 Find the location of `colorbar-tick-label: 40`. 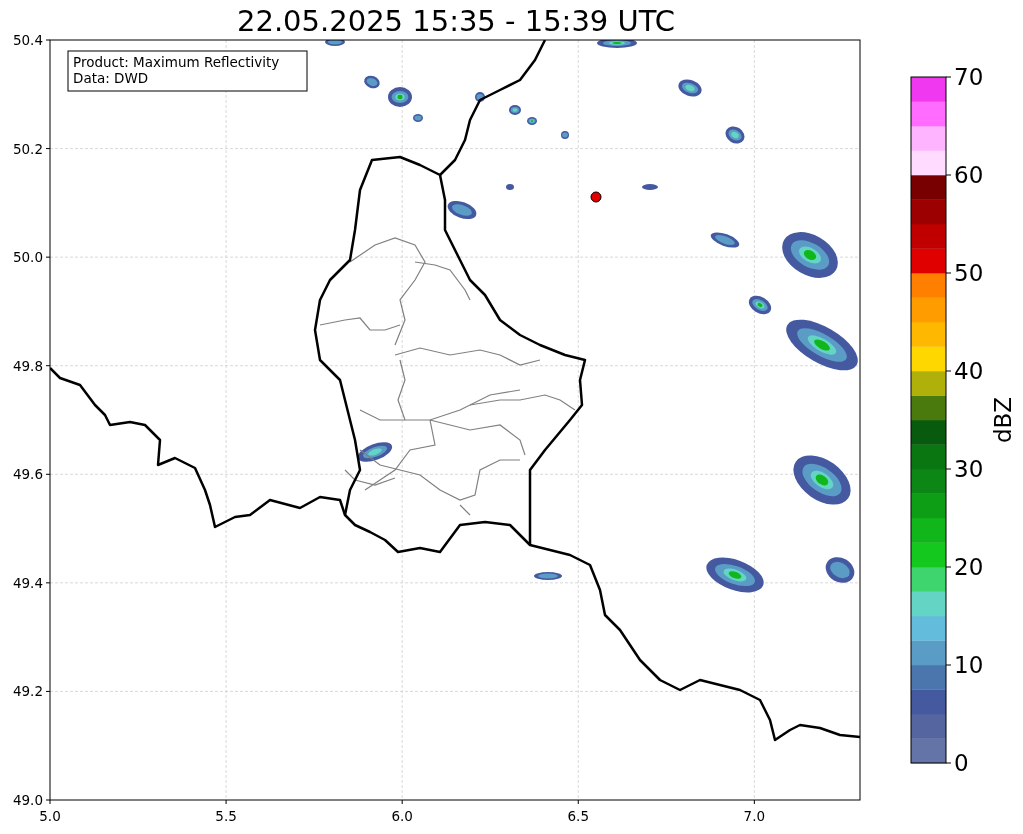

colorbar-tick-label: 40 is located at coordinates (969, 371).